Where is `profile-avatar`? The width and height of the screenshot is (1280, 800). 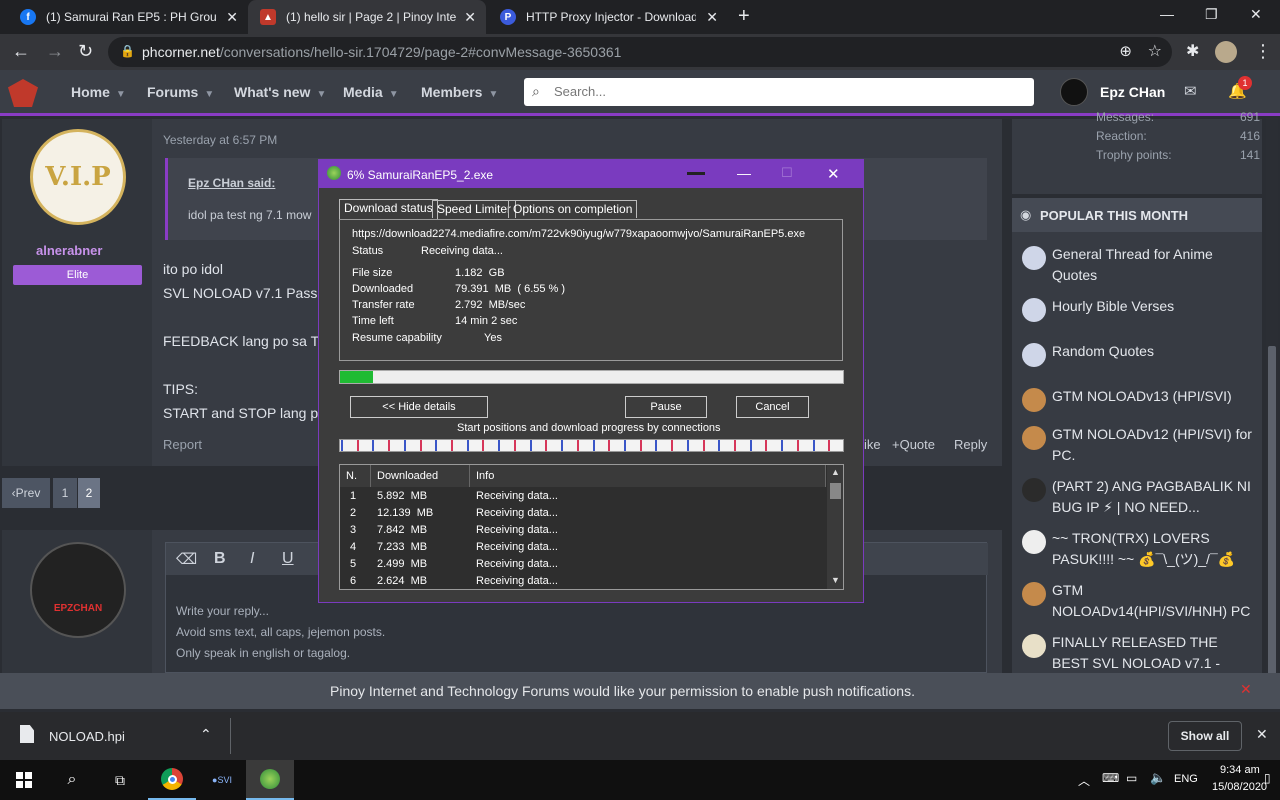 profile-avatar is located at coordinates (1226, 52).